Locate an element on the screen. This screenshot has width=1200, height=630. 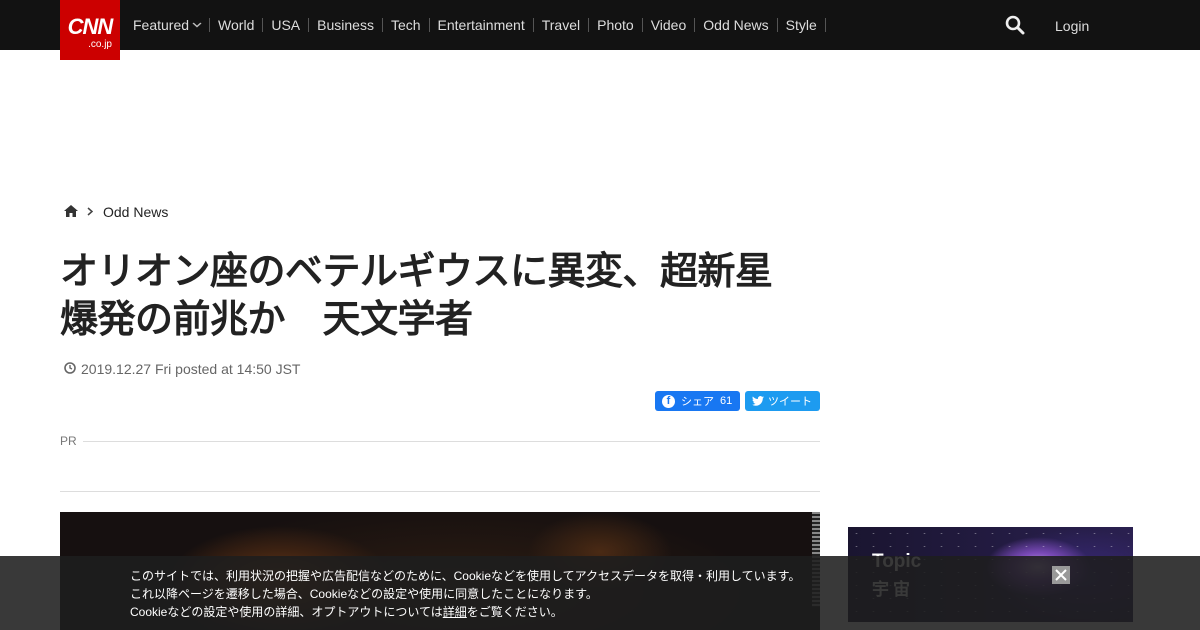
logo-domain: .co.jp is located at coordinates (100, 44).